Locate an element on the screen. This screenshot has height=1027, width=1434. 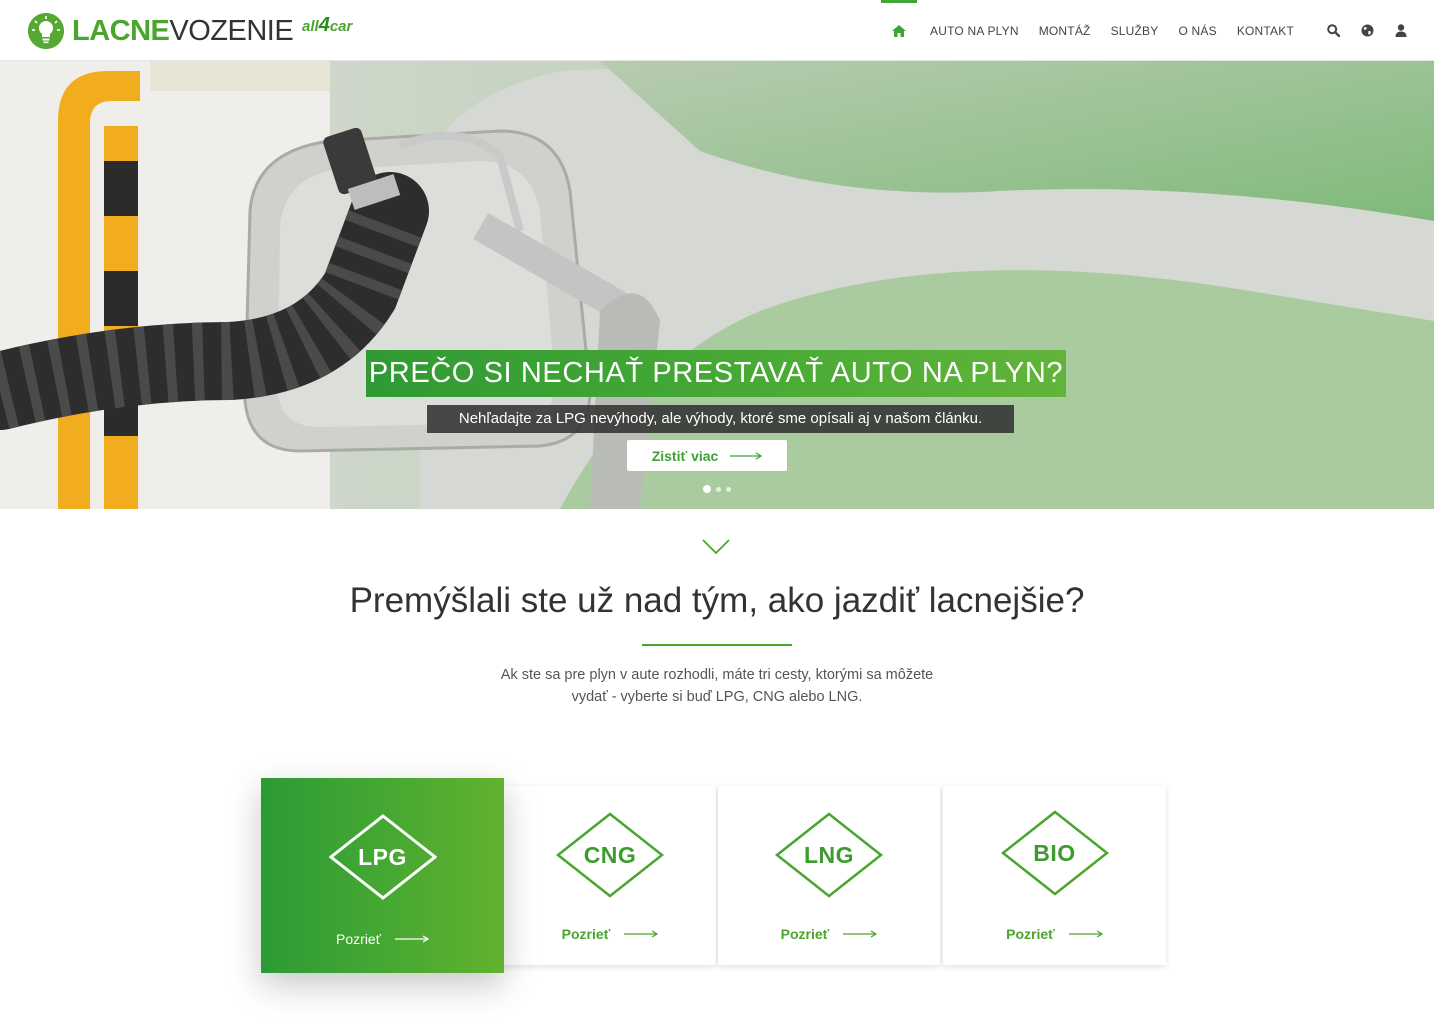
fuel-label-lpg: LPG is located at coordinates (382, 856).